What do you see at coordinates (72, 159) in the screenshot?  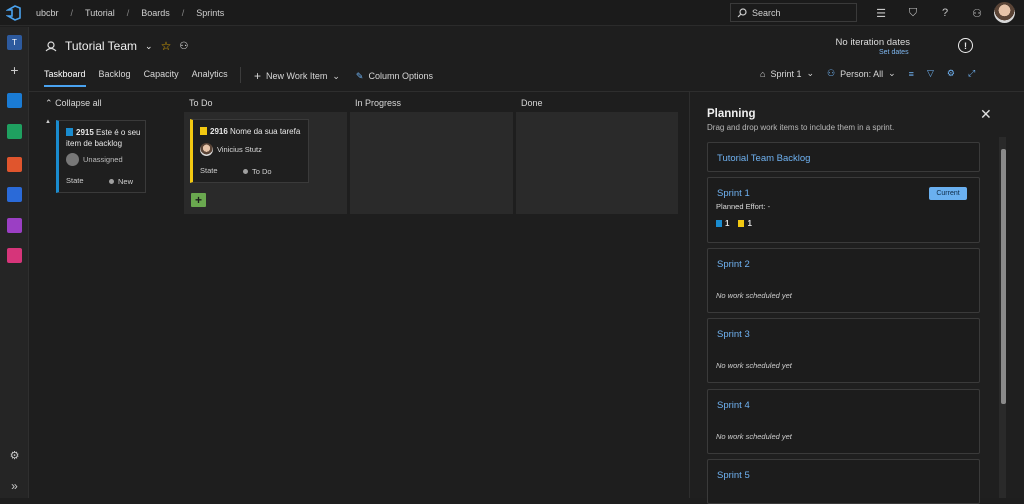 I see `unassigned-avatar-icon` at bounding box center [72, 159].